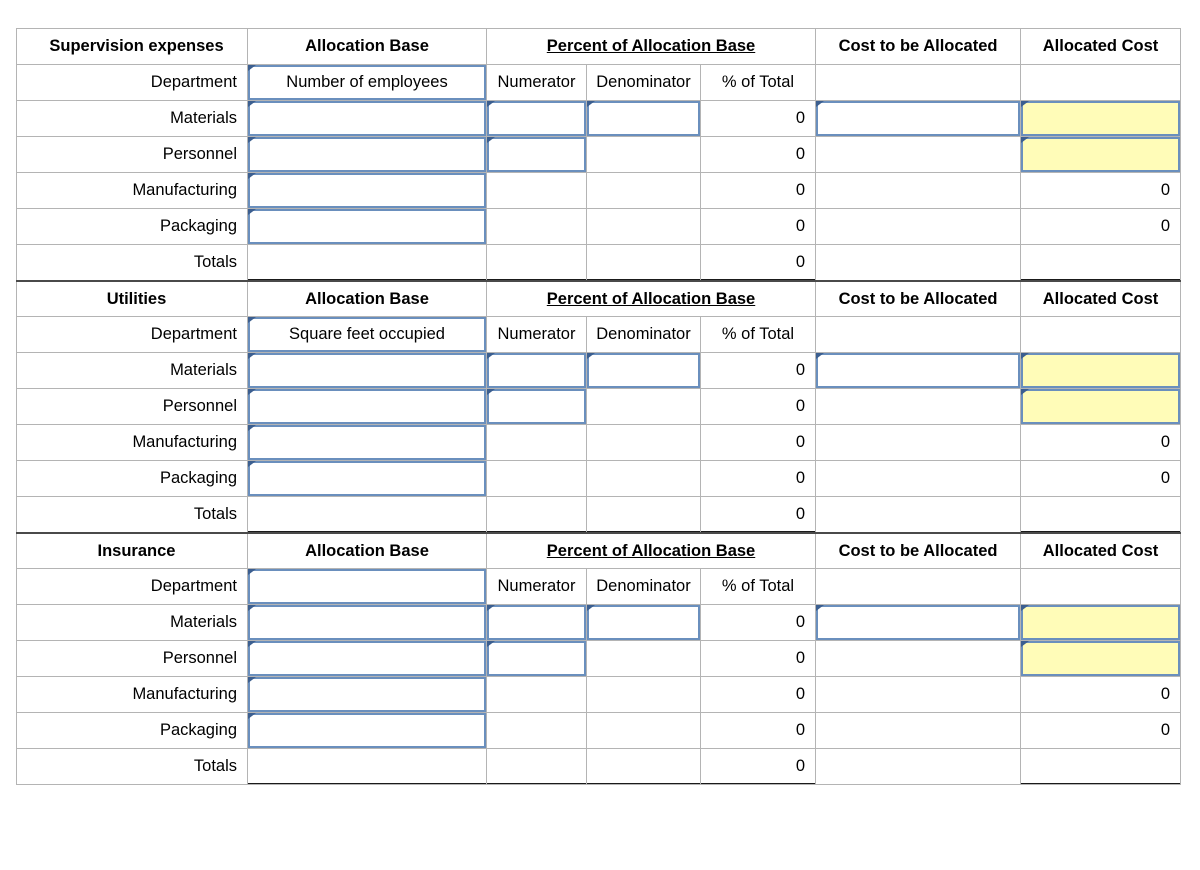  I want to click on denominator-insurance-manufacturing, so click(643, 694).